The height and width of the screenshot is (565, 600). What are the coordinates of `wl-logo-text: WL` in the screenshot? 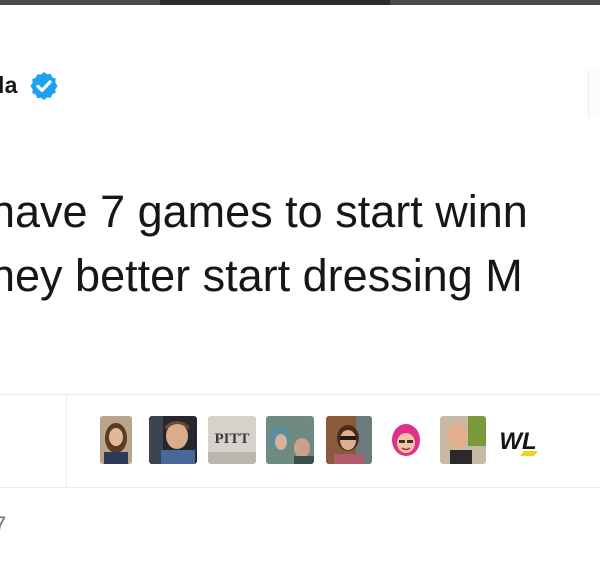 It's located at (517, 441).